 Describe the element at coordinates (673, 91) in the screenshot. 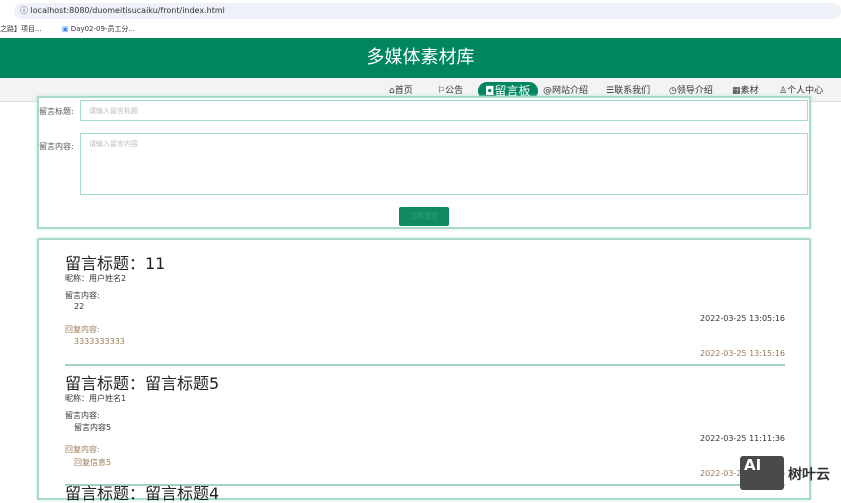

I see `nav-icon: ◷` at that location.